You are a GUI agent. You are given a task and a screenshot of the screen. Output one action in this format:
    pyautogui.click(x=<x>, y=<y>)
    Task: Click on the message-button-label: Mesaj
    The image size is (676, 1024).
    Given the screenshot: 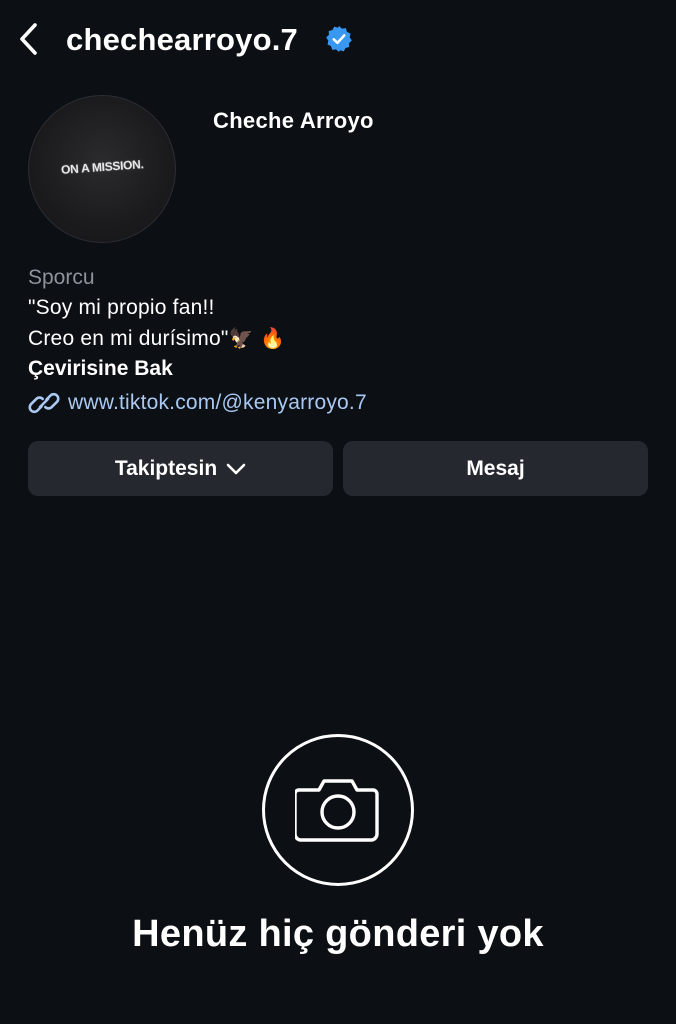 What is the action you would take?
    pyautogui.click(x=495, y=468)
    